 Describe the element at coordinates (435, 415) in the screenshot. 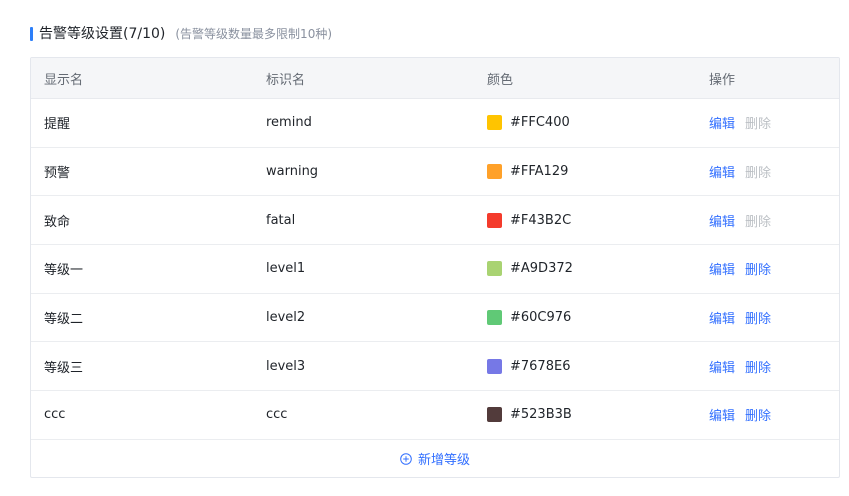

I see `table-row: ccc ccc #523B3B 编辑 删除` at that location.